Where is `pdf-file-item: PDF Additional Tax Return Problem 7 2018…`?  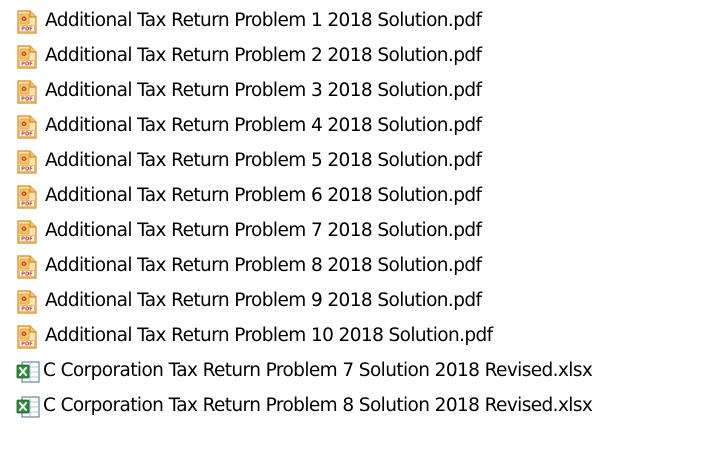 pdf-file-item: PDF Additional Tax Return Problem 7 2018… is located at coordinates (304, 231).